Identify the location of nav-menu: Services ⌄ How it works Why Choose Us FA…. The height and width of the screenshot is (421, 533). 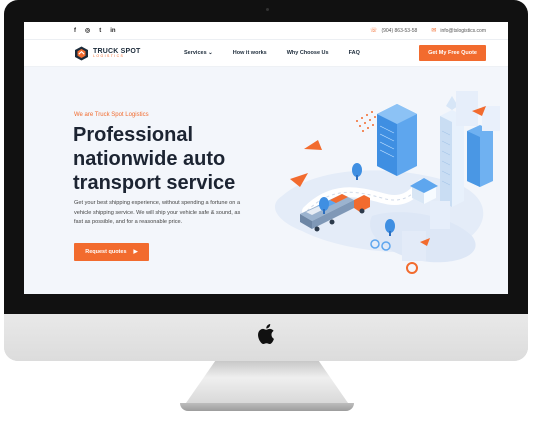
(301, 53).